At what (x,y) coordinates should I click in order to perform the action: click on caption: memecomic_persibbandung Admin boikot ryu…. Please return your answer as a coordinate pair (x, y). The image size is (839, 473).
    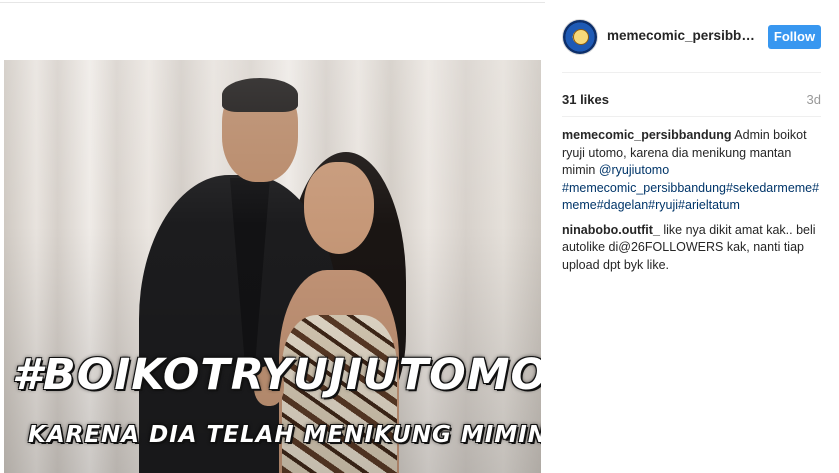
    Looking at the image, I should click on (693, 171).